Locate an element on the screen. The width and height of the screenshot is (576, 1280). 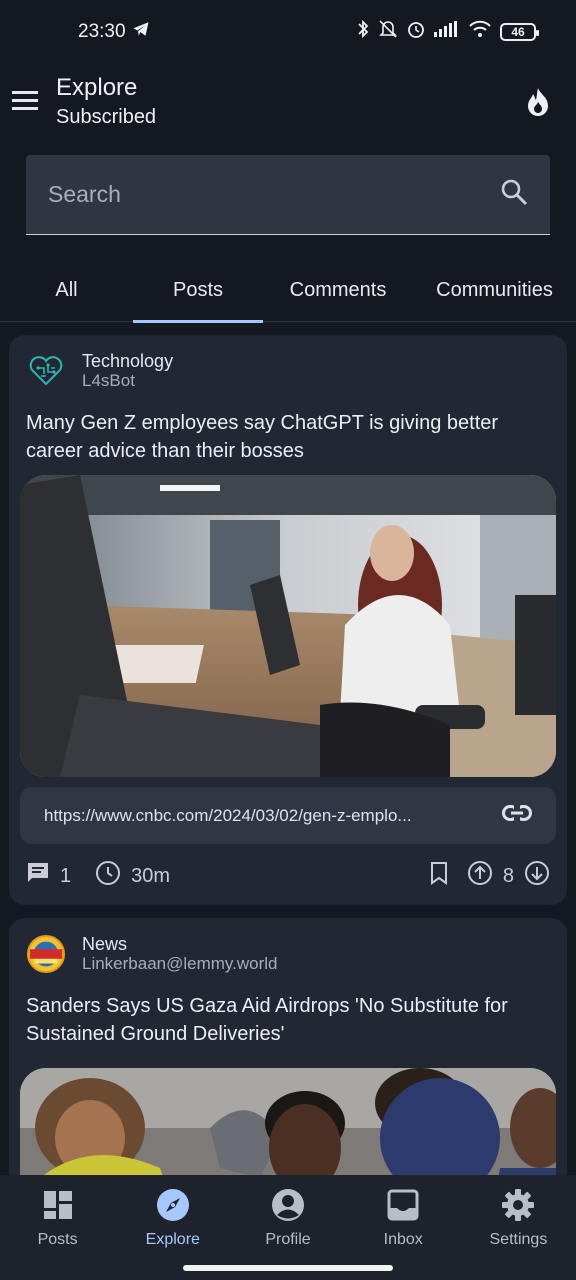
search-input is located at coordinates (274, 194).